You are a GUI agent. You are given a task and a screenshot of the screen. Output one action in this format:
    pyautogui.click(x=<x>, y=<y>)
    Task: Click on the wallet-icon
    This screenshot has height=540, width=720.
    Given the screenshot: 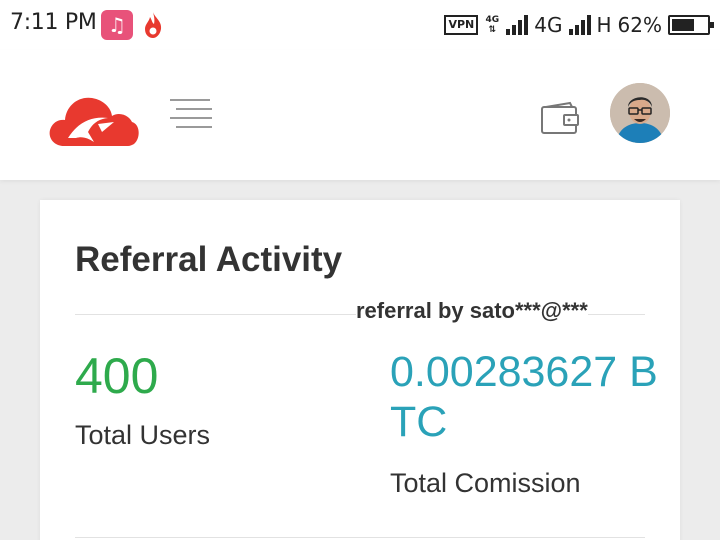 What is the action you would take?
    pyautogui.click(x=560, y=118)
    